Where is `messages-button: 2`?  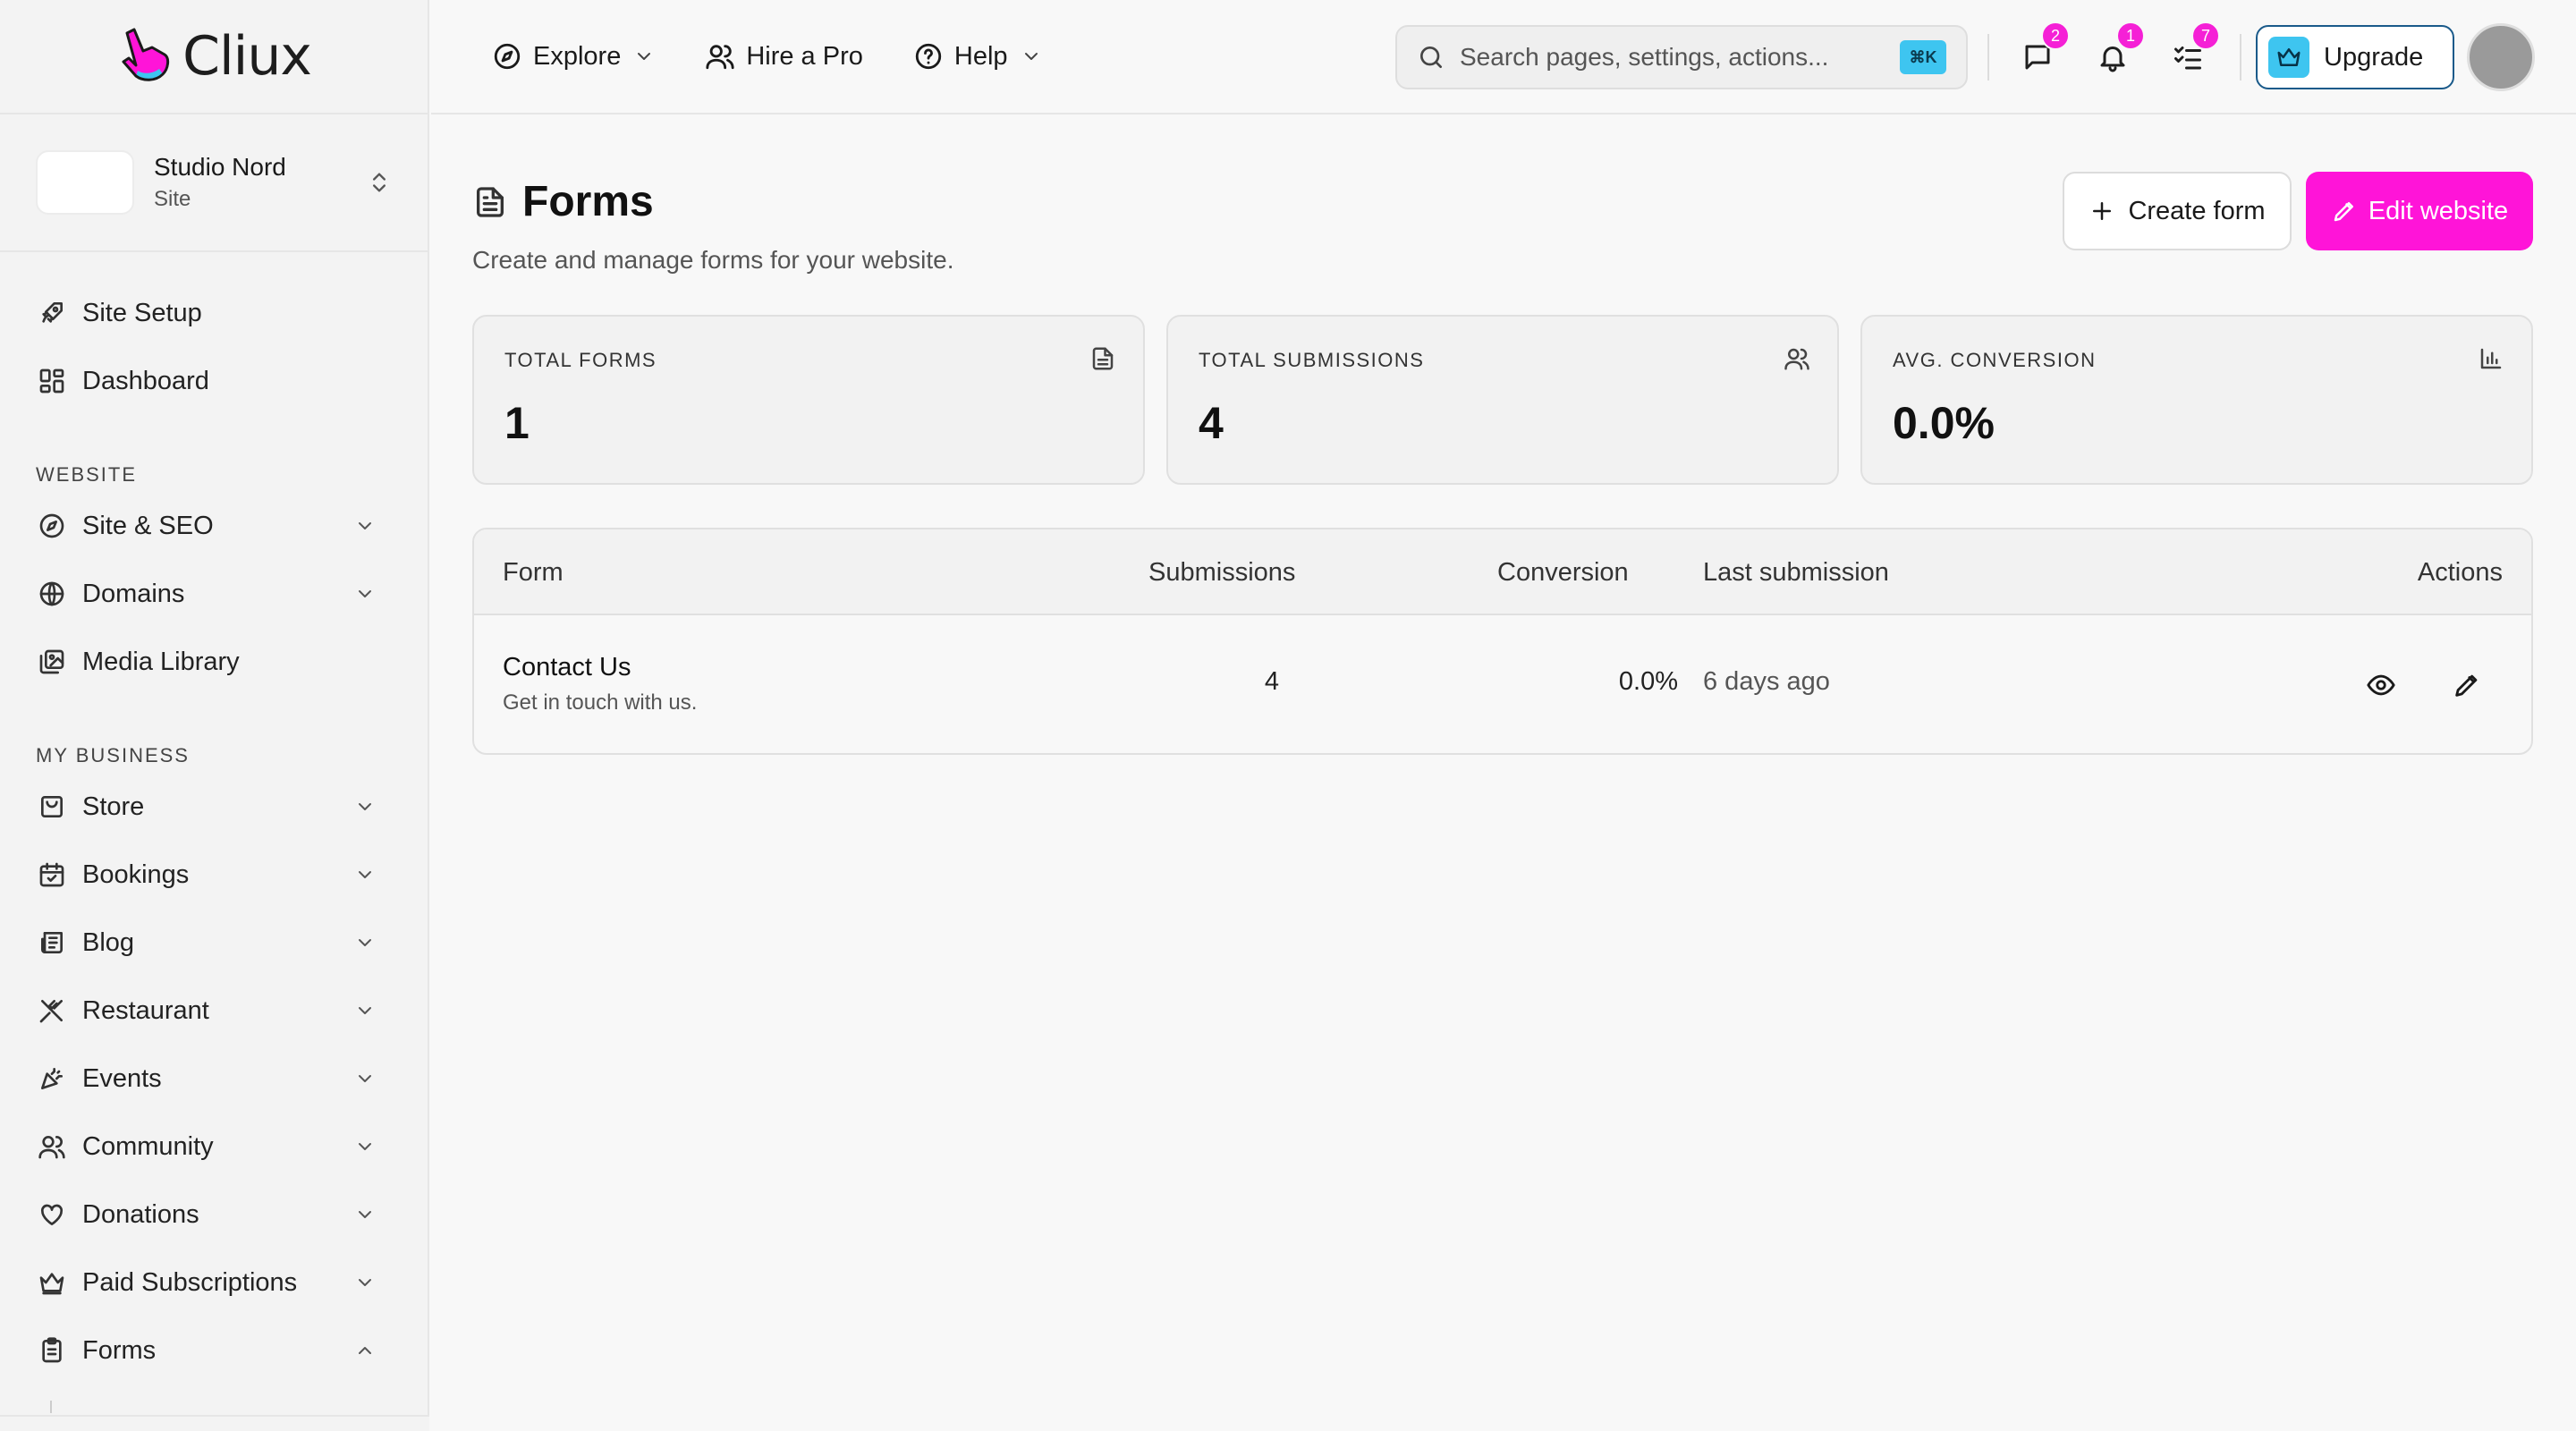 messages-button: 2 is located at coordinates (2043, 50).